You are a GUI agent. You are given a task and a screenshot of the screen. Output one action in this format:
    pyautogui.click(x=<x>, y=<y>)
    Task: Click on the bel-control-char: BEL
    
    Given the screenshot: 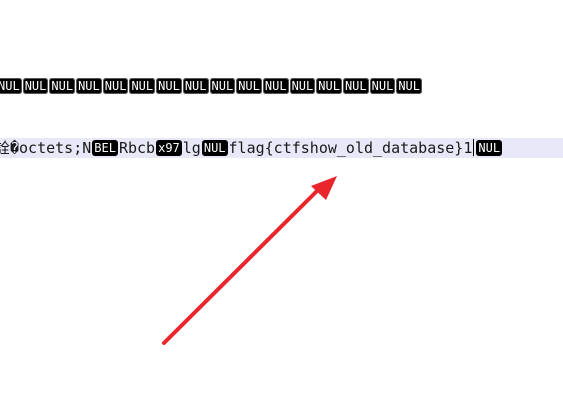 What is the action you would take?
    pyautogui.click(x=105, y=148)
    